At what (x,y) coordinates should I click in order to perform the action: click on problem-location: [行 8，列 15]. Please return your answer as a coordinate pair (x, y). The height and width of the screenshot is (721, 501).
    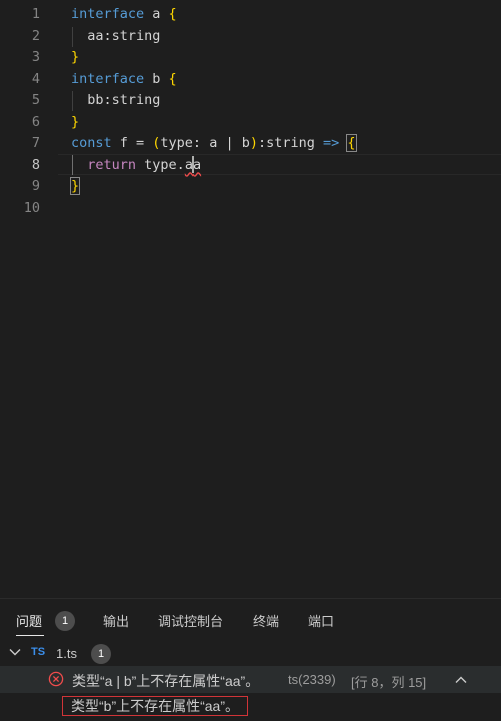
    Looking at the image, I should click on (389, 682).